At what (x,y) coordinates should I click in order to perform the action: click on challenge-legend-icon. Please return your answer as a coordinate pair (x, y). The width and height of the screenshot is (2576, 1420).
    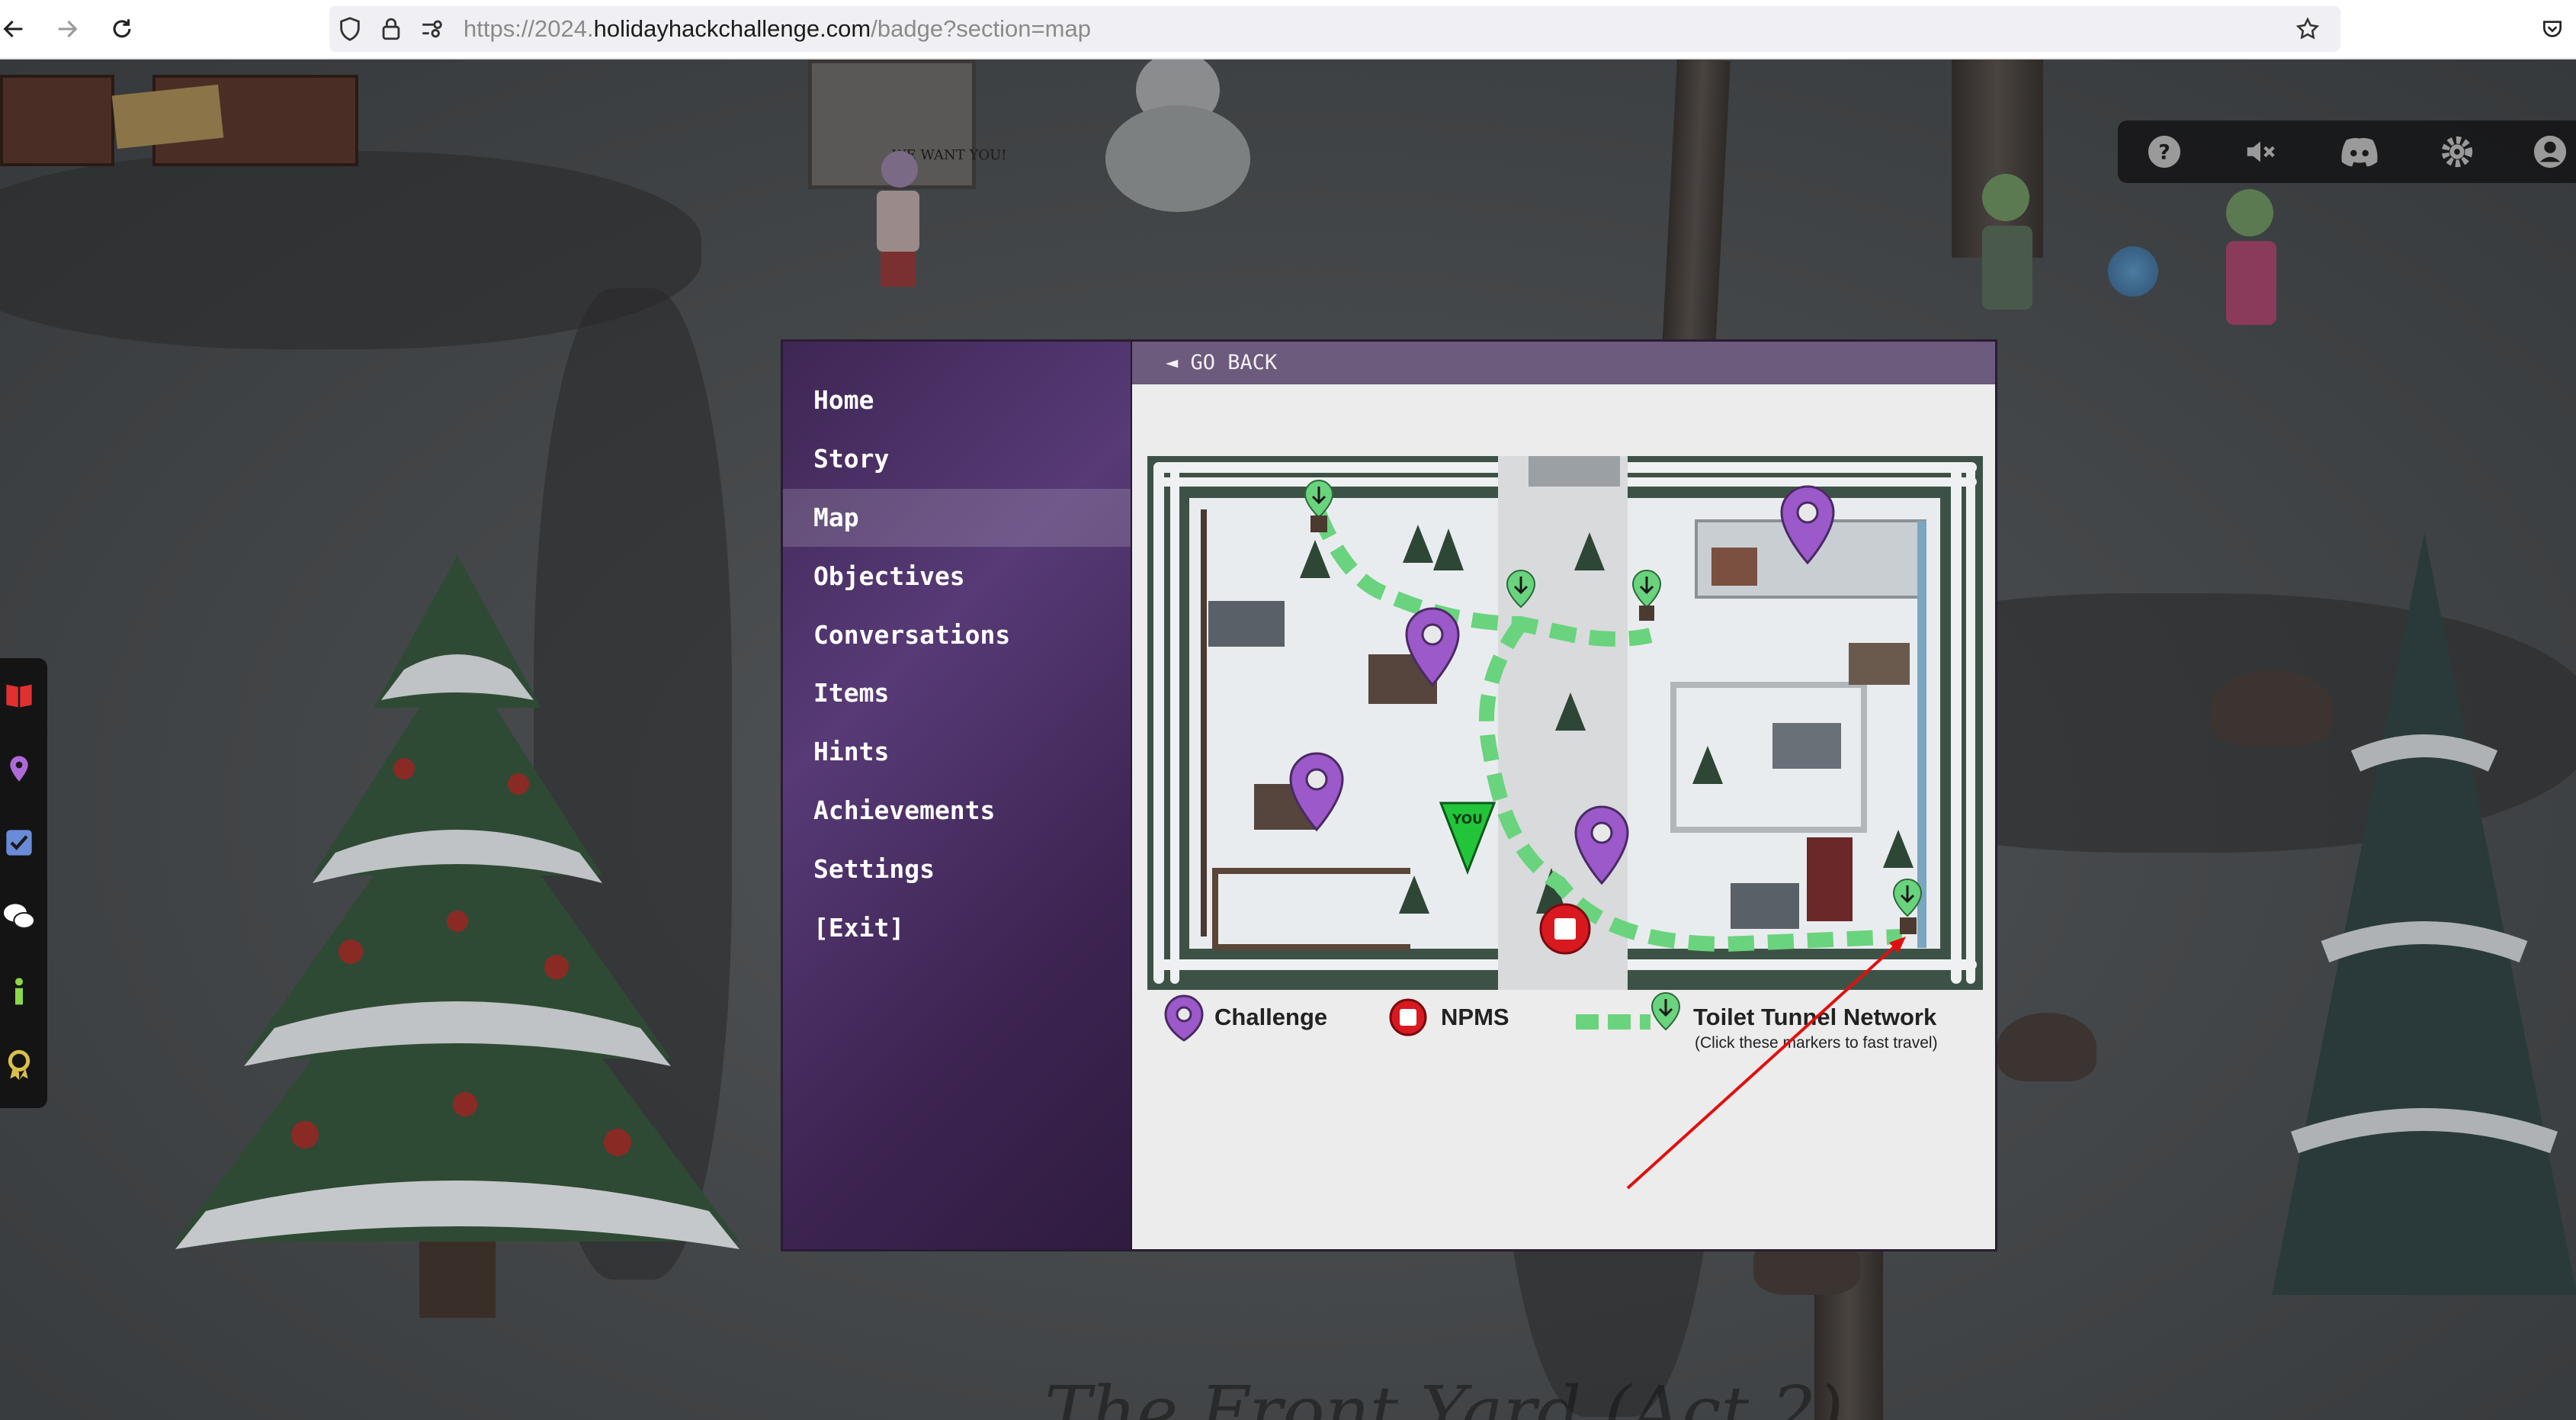
    Looking at the image, I should click on (1184, 1018).